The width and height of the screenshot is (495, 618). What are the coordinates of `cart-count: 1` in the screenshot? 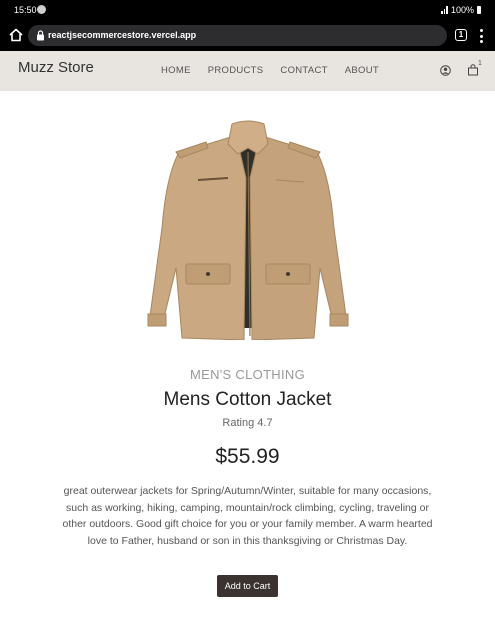 It's located at (480, 63).